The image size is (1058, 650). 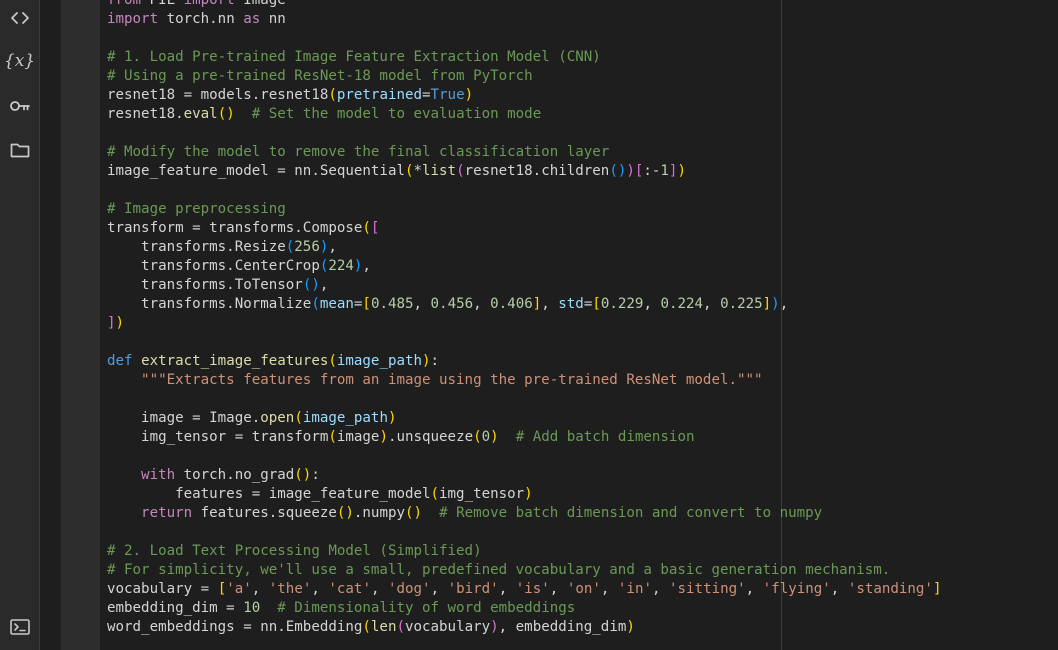 What do you see at coordinates (235, 475) in the screenshot?
I see `code-token: torch.no_grad` at bounding box center [235, 475].